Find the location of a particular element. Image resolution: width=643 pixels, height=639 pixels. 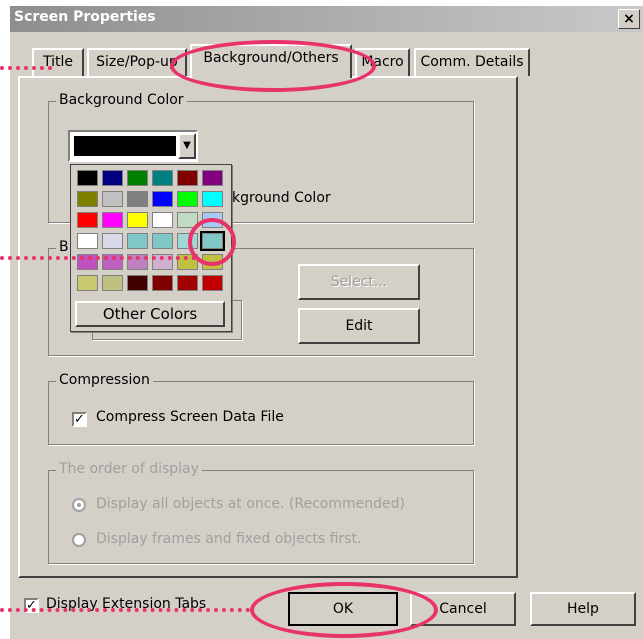

background-color-legend: Background Color is located at coordinates (121, 100).